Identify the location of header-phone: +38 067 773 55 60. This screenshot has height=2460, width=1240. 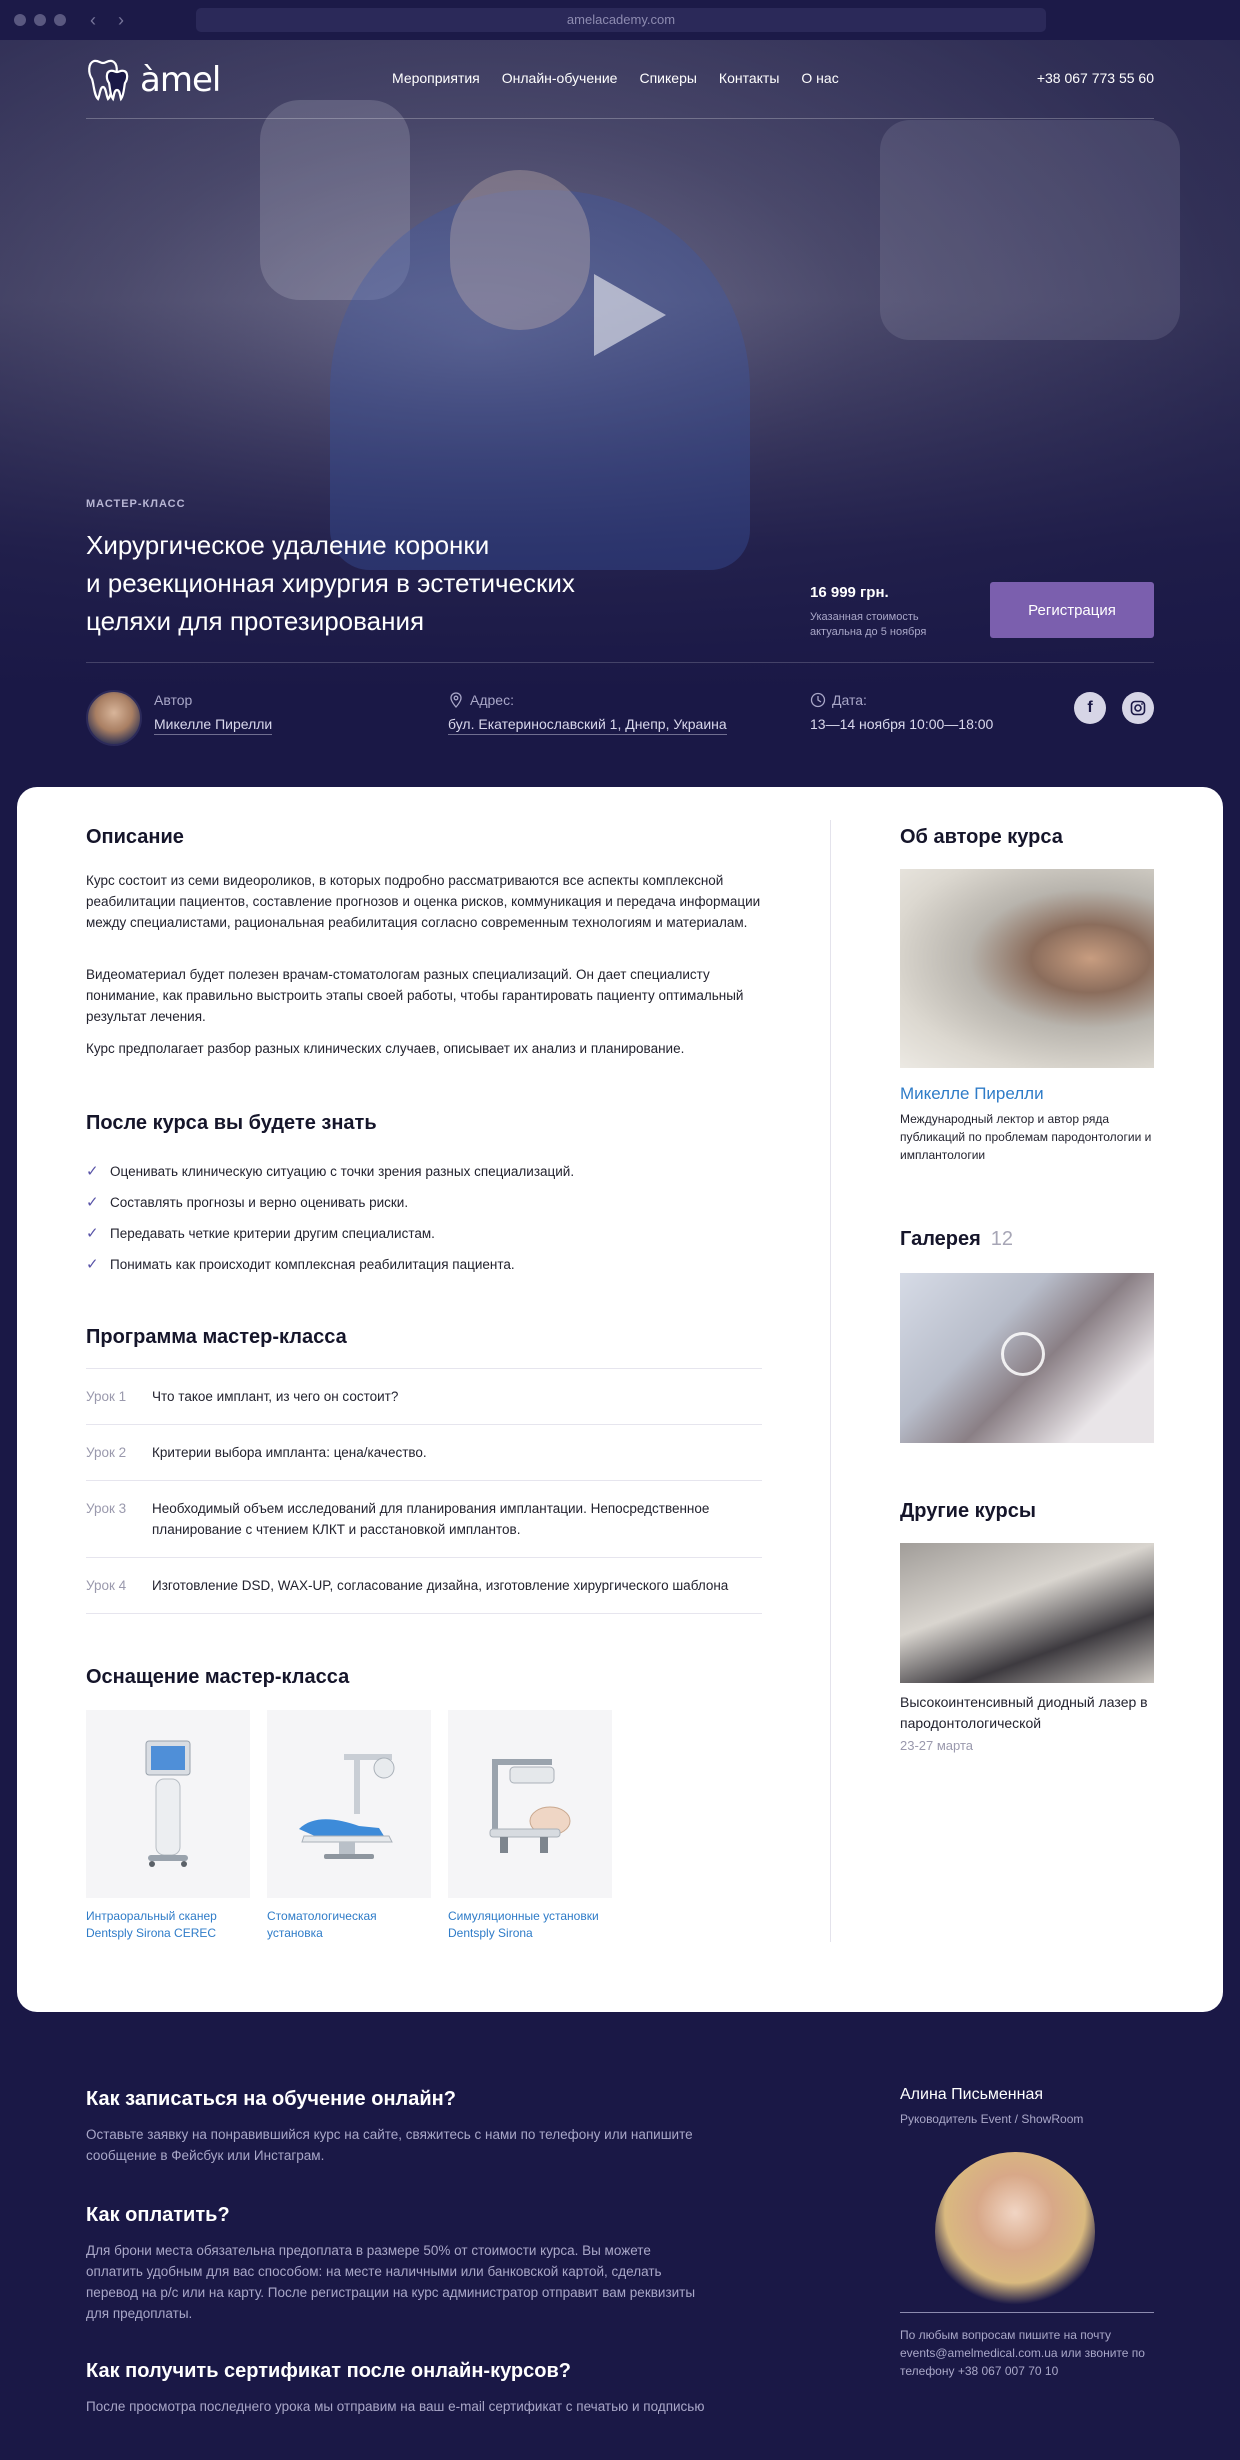
(1095, 78).